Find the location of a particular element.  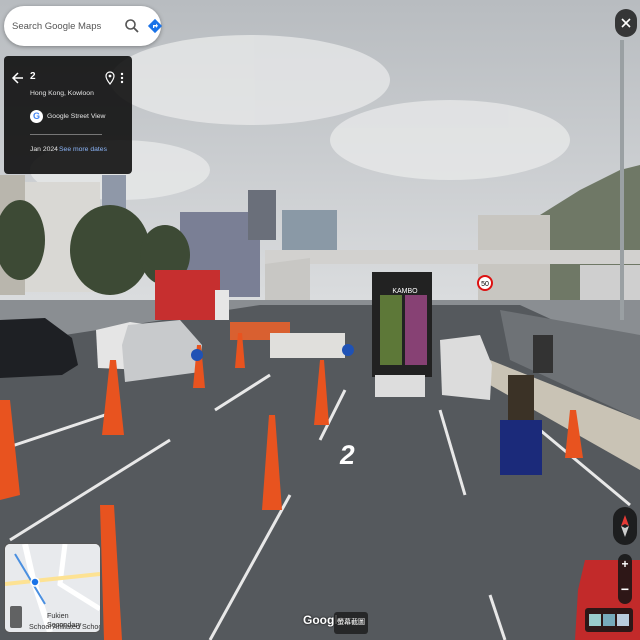

expand-icon is located at coordinates (16, 617).